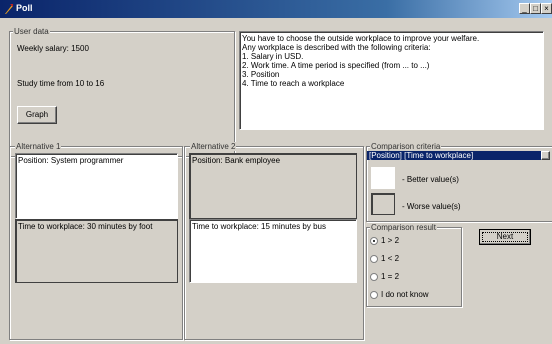  I want to click on comparison-result-legend: Comparison result, so click(403, 227).